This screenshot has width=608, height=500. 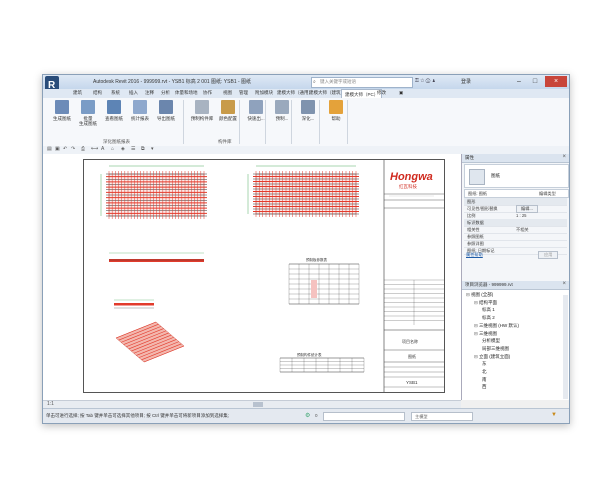 What do you see at coordinates (112, 149) in the screenshot?
I see `view-3d-icon: ⌂` at bounding box center [112, 149].